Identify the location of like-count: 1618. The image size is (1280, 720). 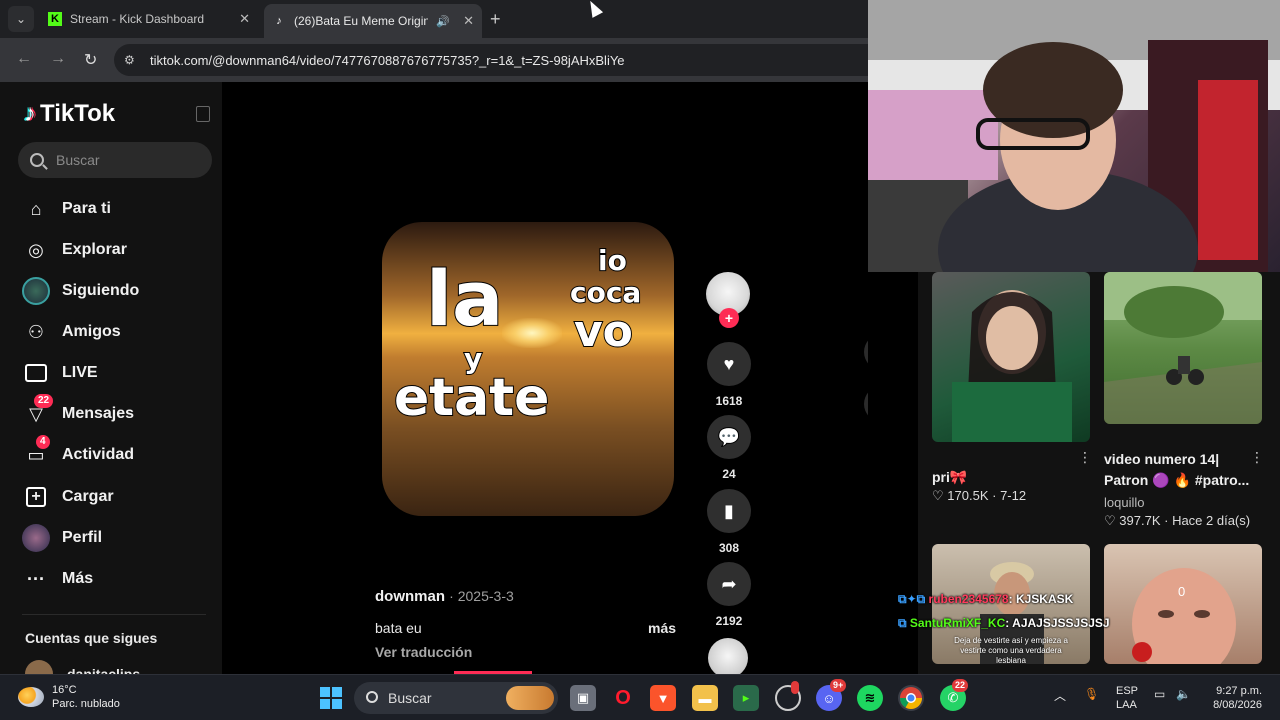
(729, 401).